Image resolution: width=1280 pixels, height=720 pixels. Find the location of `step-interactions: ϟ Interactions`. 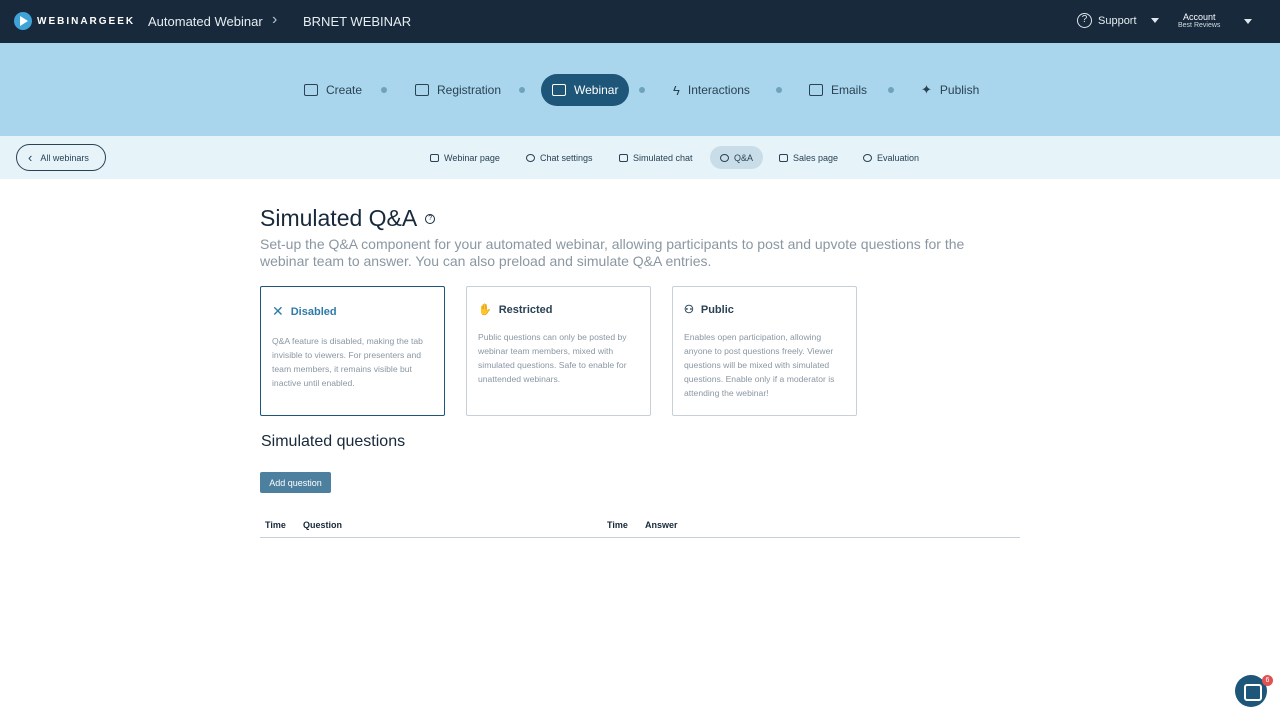

step-interactions: ϟ Interactions is located at coordinates (711, 90).